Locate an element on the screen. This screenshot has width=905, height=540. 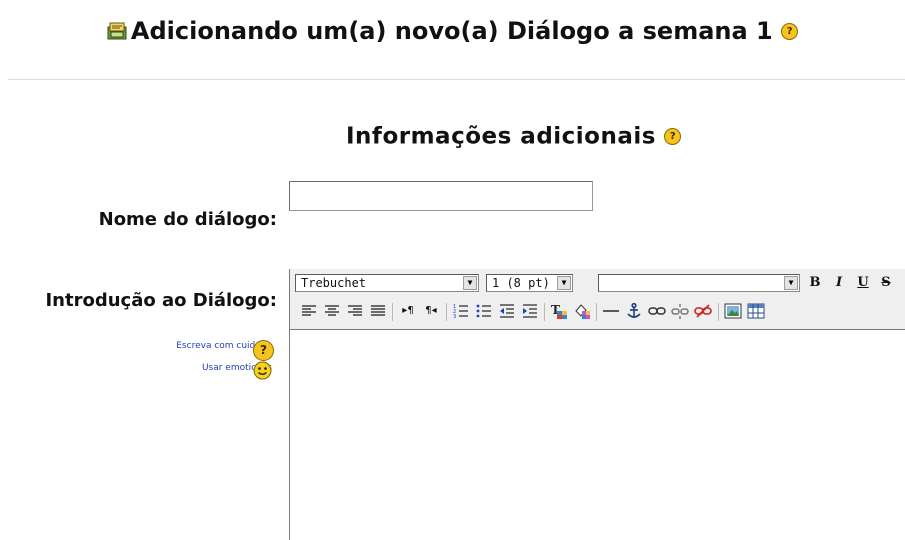
strikethrough-button: S is located at coordinates (886, 283).